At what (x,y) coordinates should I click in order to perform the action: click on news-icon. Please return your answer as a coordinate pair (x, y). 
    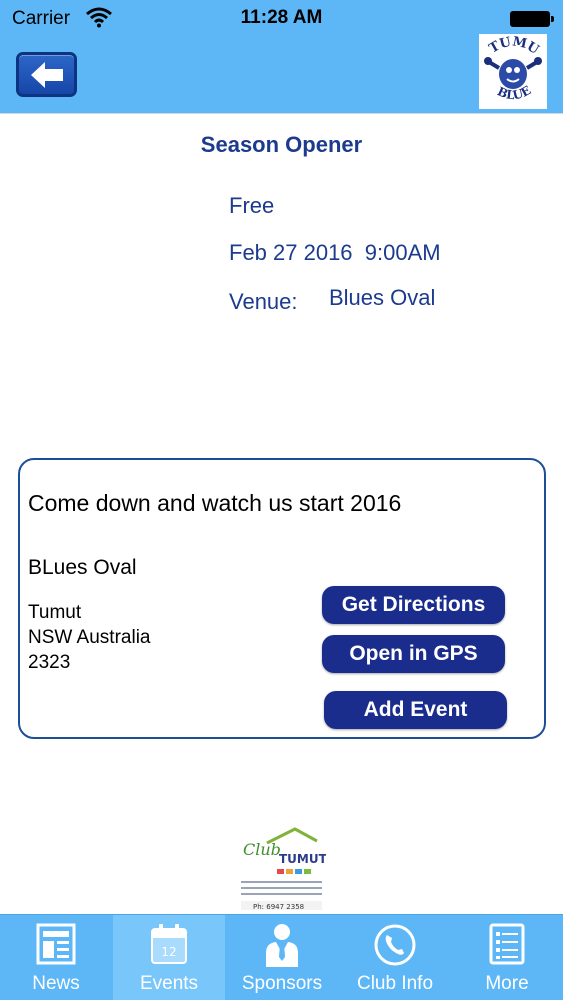
    Looking at the image, I should click on (56, 944).